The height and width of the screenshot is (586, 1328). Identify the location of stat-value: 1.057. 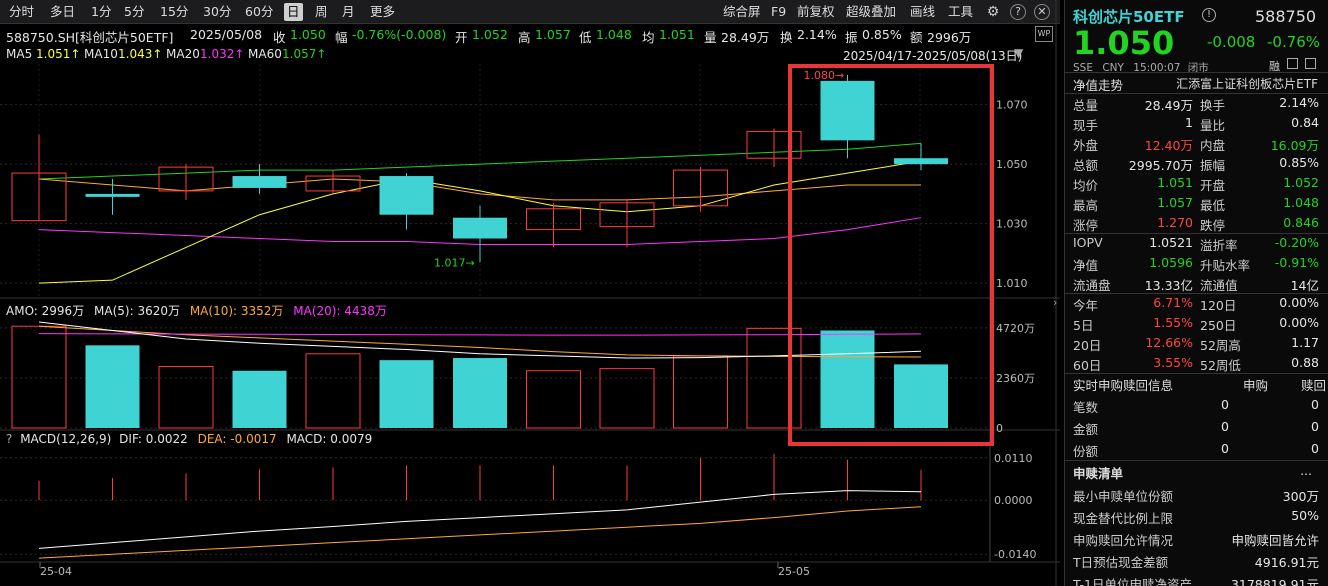
(1175, 202).